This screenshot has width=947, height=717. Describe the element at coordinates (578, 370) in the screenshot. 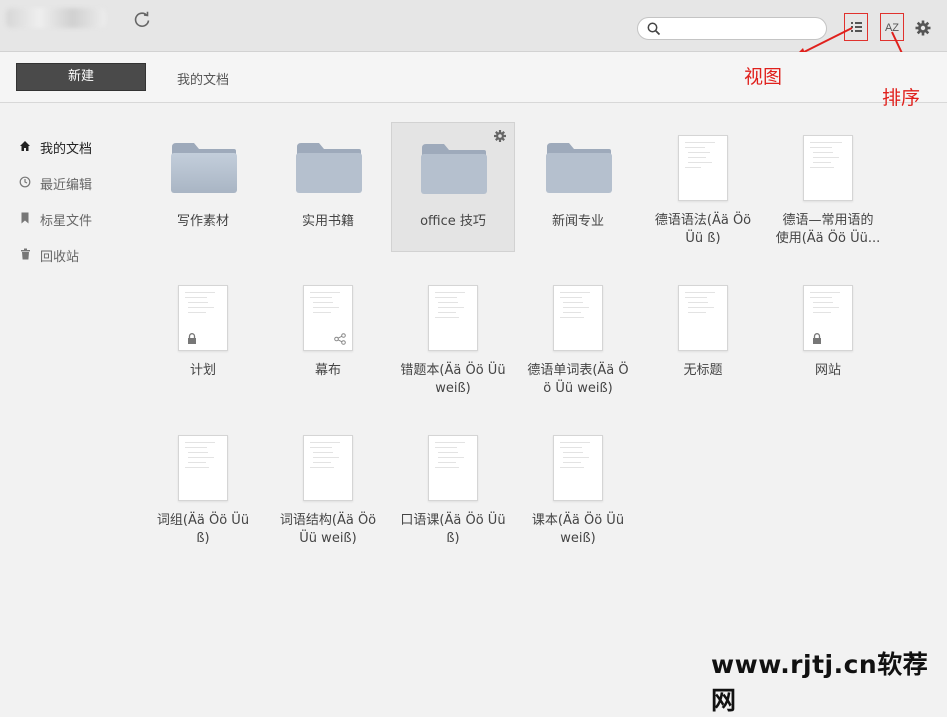

I see `item-label: 德语单词表(Ää Ö` at that location.